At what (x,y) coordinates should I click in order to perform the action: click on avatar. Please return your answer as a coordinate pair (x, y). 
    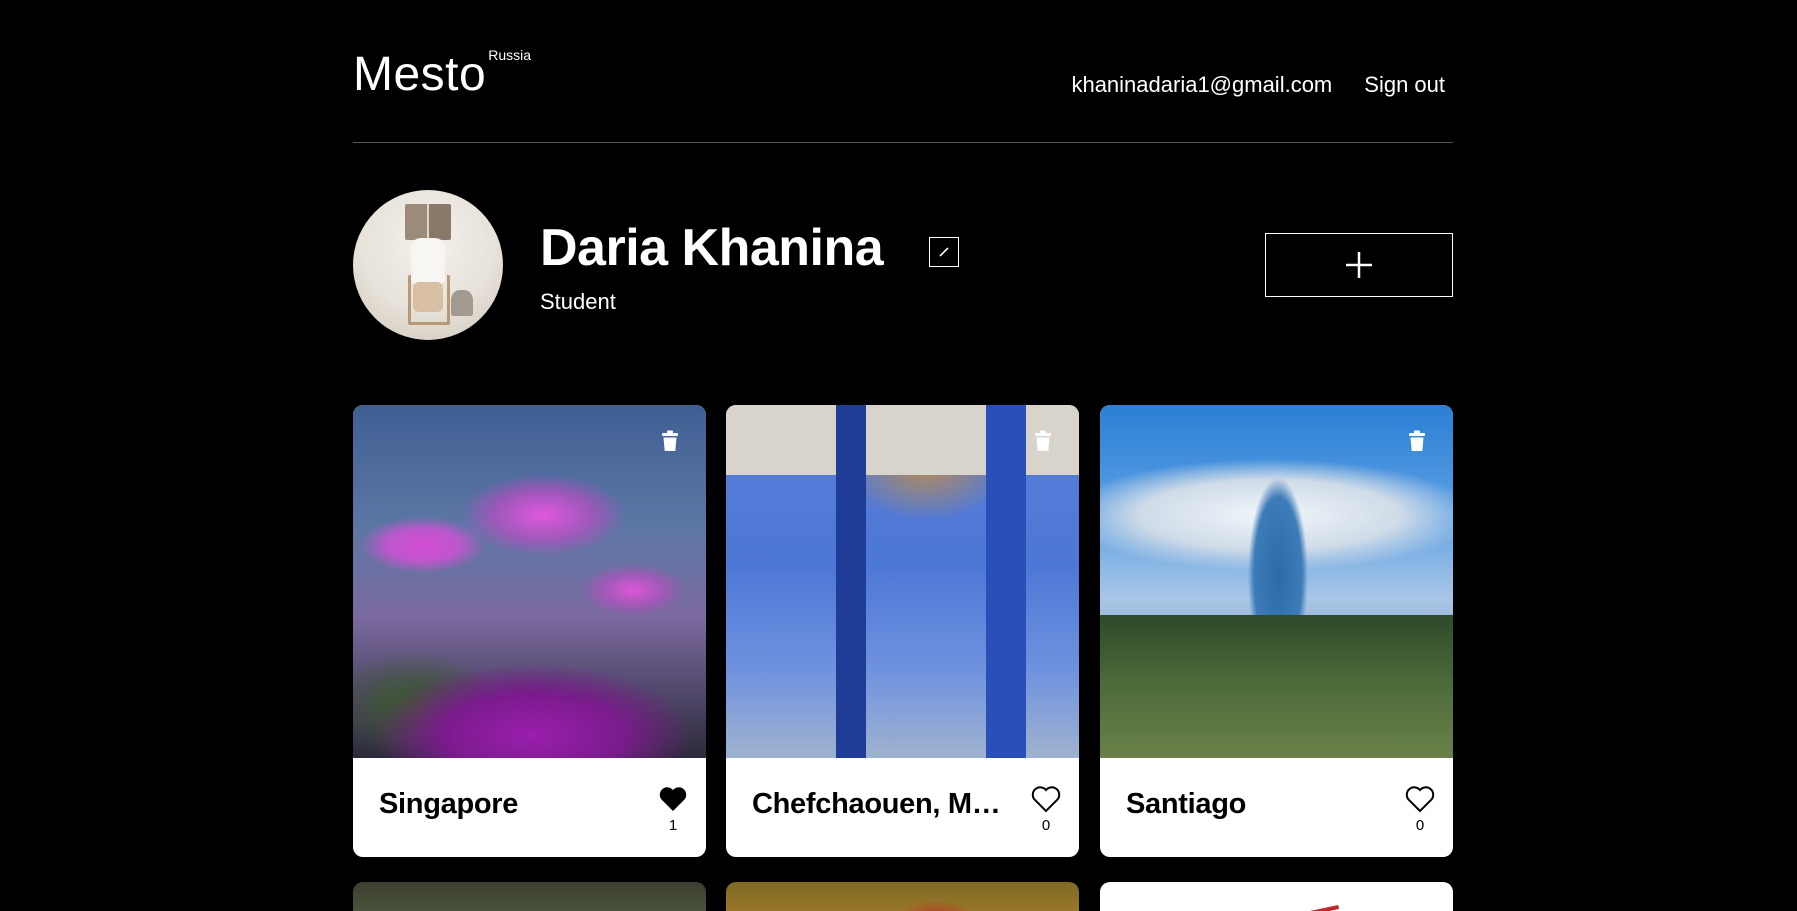
    Looking at the image, I should click on (428, 265).